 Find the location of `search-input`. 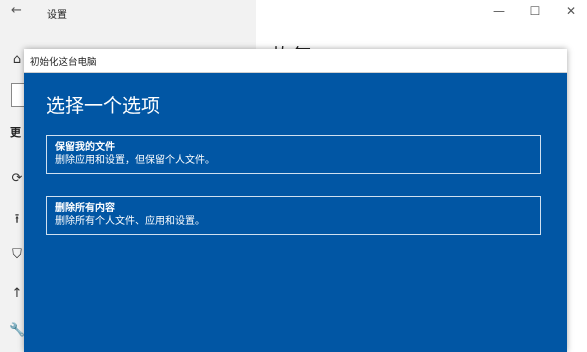

search-input is located at coordinates (17, 95).